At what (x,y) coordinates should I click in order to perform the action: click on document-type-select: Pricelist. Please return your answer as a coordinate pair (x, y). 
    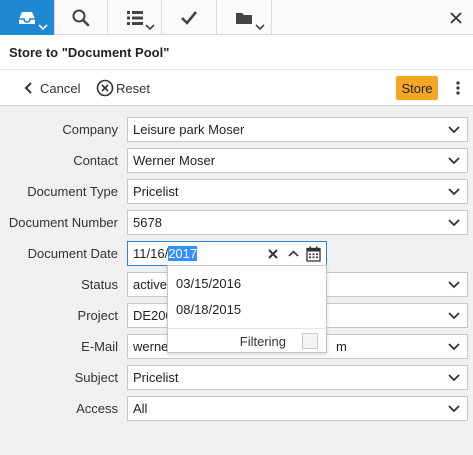
    Looking at the image, I should click on (297, 191).